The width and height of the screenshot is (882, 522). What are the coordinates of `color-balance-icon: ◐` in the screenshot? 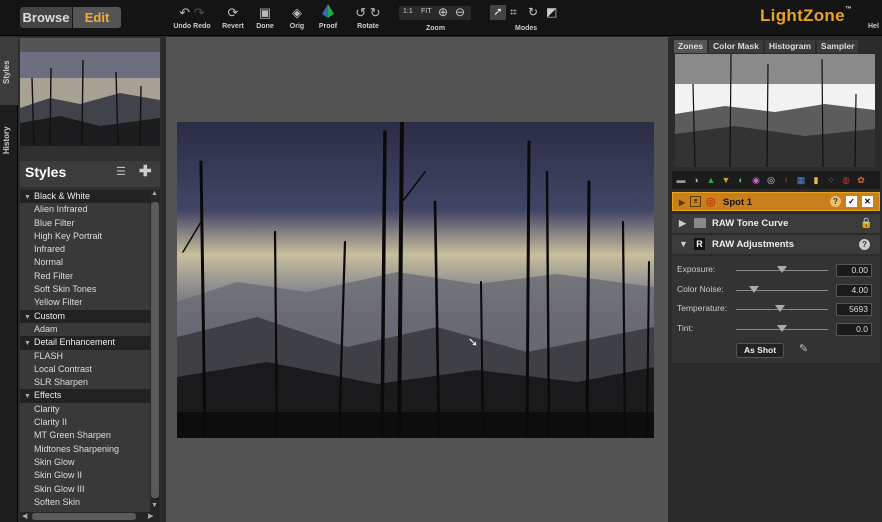 It's located at (741, 180).